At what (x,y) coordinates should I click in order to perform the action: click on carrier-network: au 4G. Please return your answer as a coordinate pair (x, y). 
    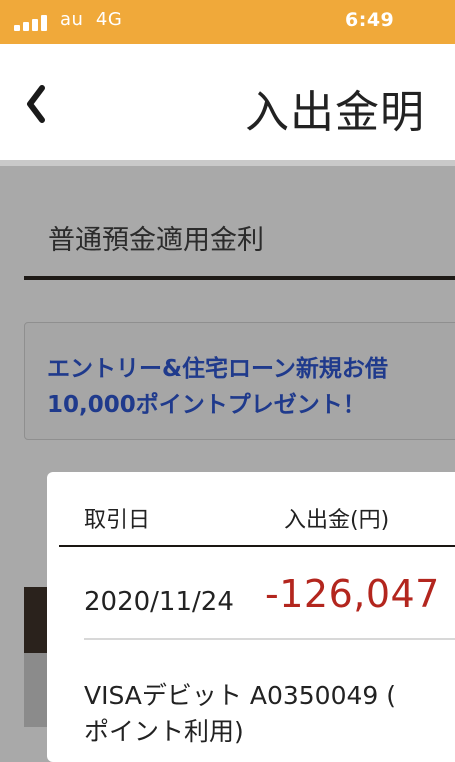
    Looking at the image, I should click on (91, 19).